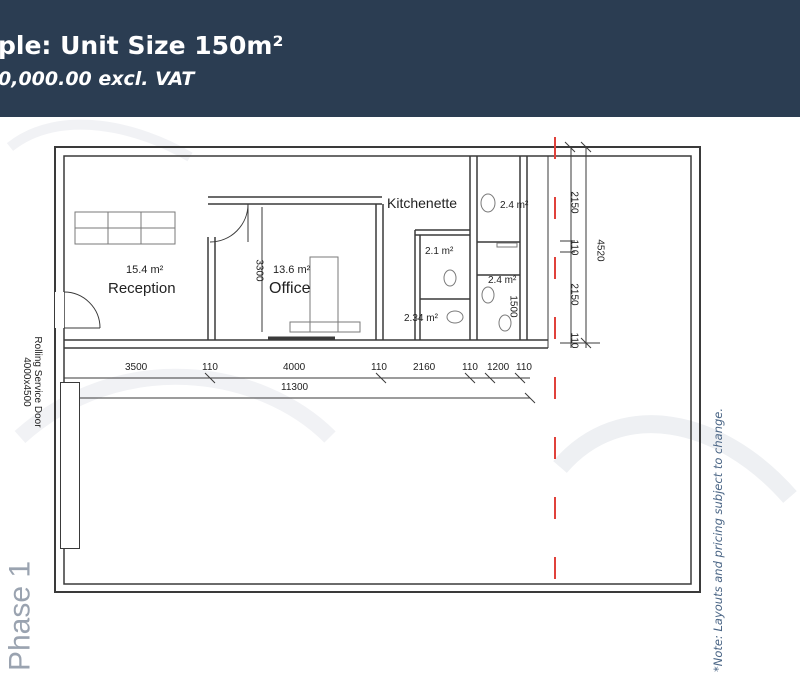  Describe the element at coordinates (470, 367) in the screenshot. I see `dim-110-c: 110` at that location.